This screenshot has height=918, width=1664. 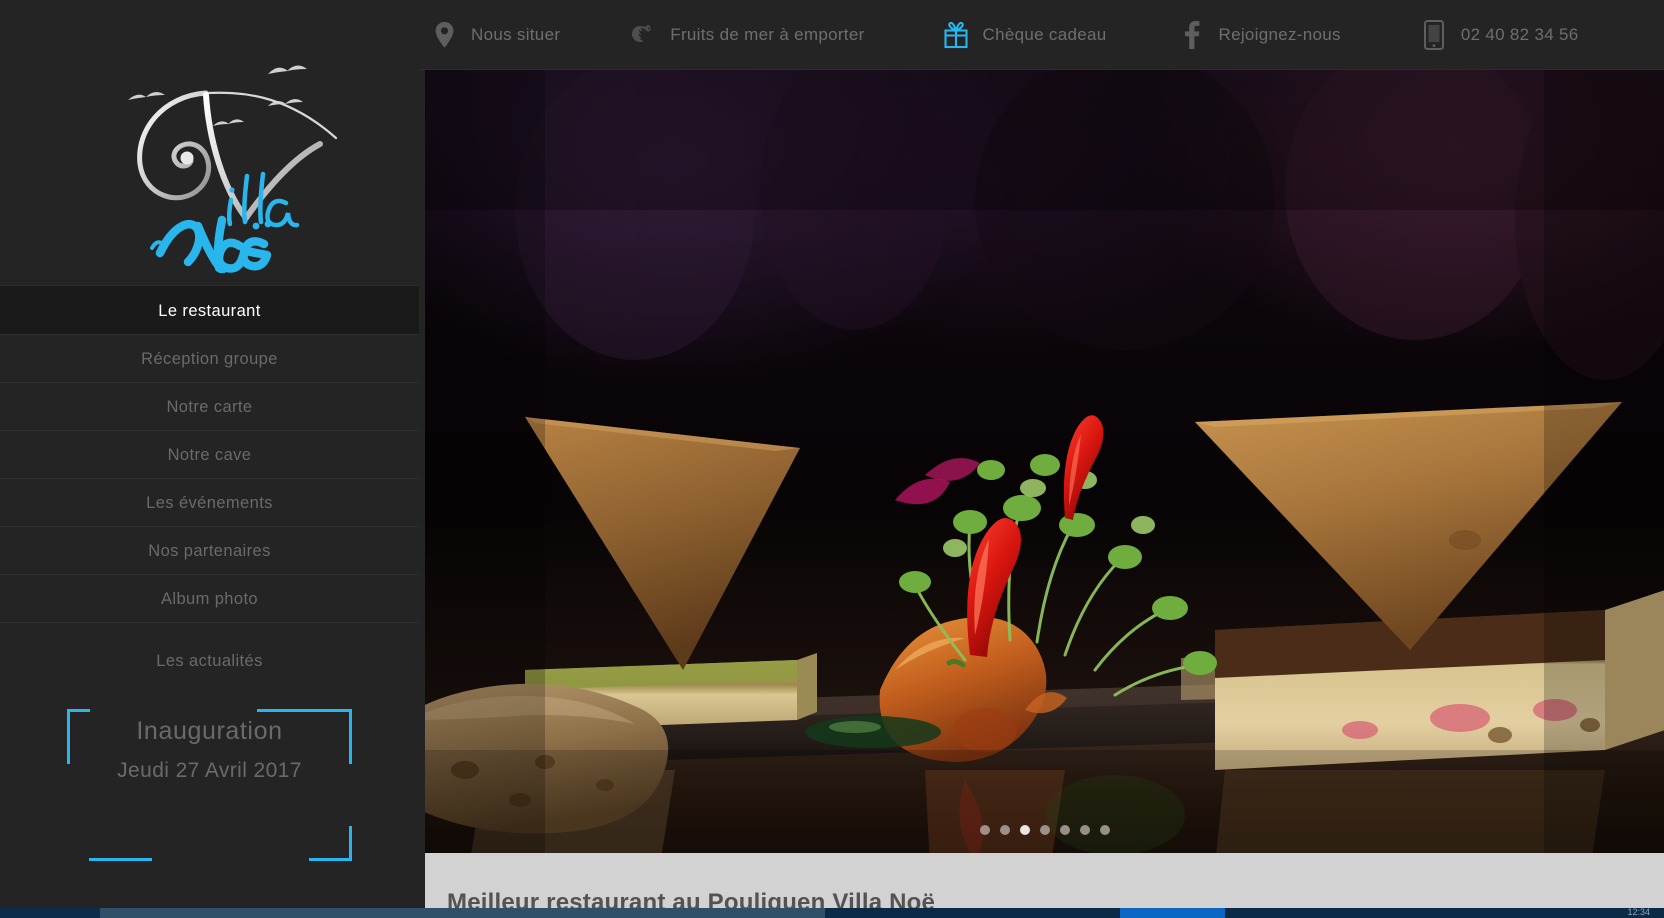 I want to click on topbar-item-cheque-cadeau: Chèque cadeau, so click(x=1025, y=35).